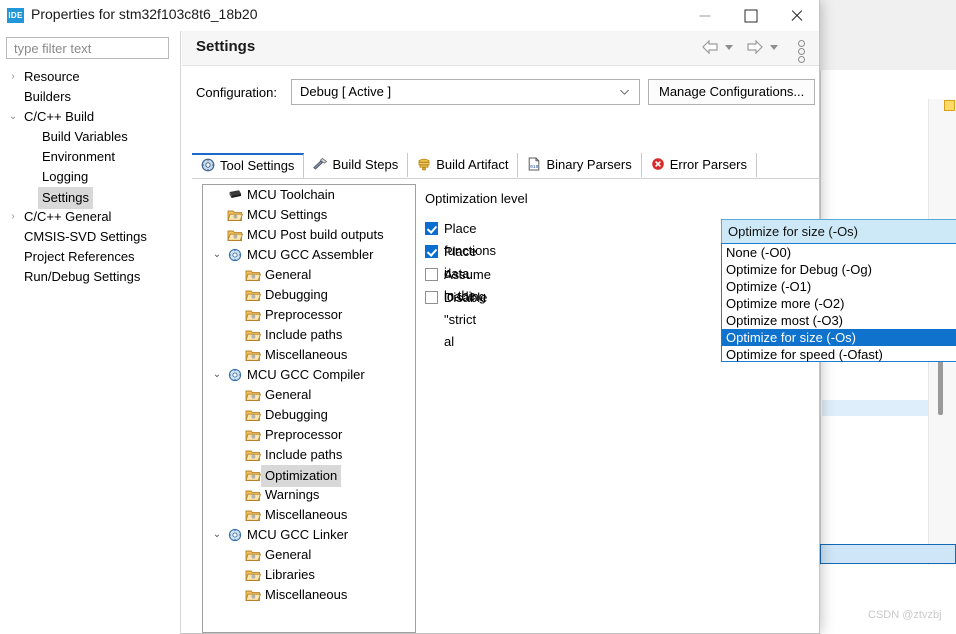 The image size is (956, 634). What do you see at coordinates (309, 215) in the screenshot?
I see `tool-tree-item: MCU Settings` at bounding box center [309, 215].